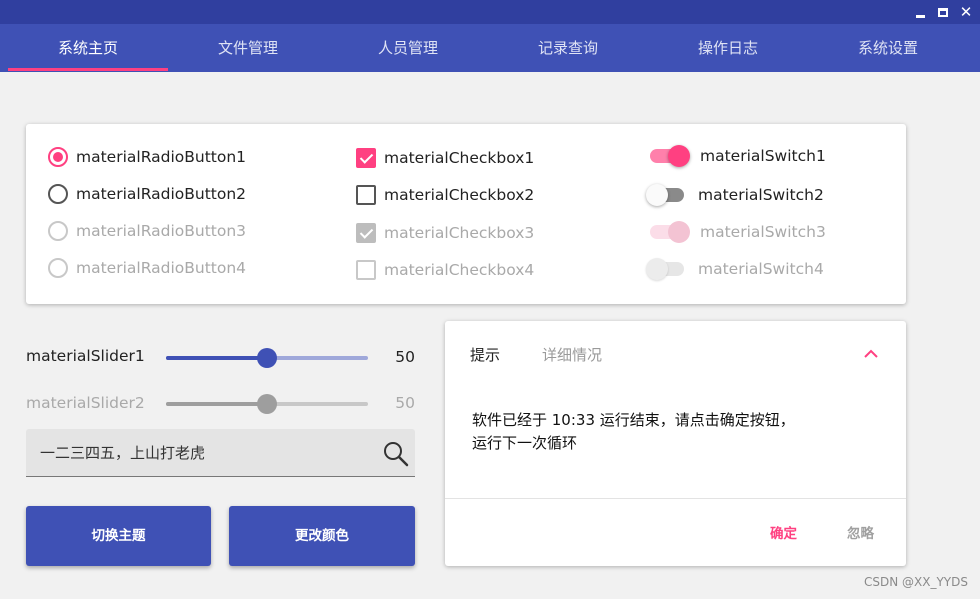 The width and height of the screenshot is (980, 599). I want to click on slider-2-label: materialSlider2, so click(85, 403).